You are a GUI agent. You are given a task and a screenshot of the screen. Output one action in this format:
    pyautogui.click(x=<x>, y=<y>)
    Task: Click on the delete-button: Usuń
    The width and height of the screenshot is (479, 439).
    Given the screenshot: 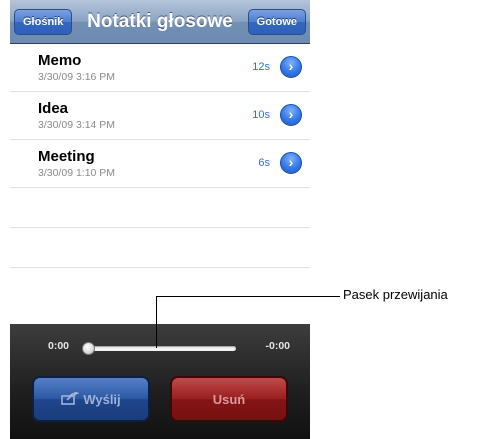 What is the action you would take?
    pyautogui.click(x=229, y=399)
    